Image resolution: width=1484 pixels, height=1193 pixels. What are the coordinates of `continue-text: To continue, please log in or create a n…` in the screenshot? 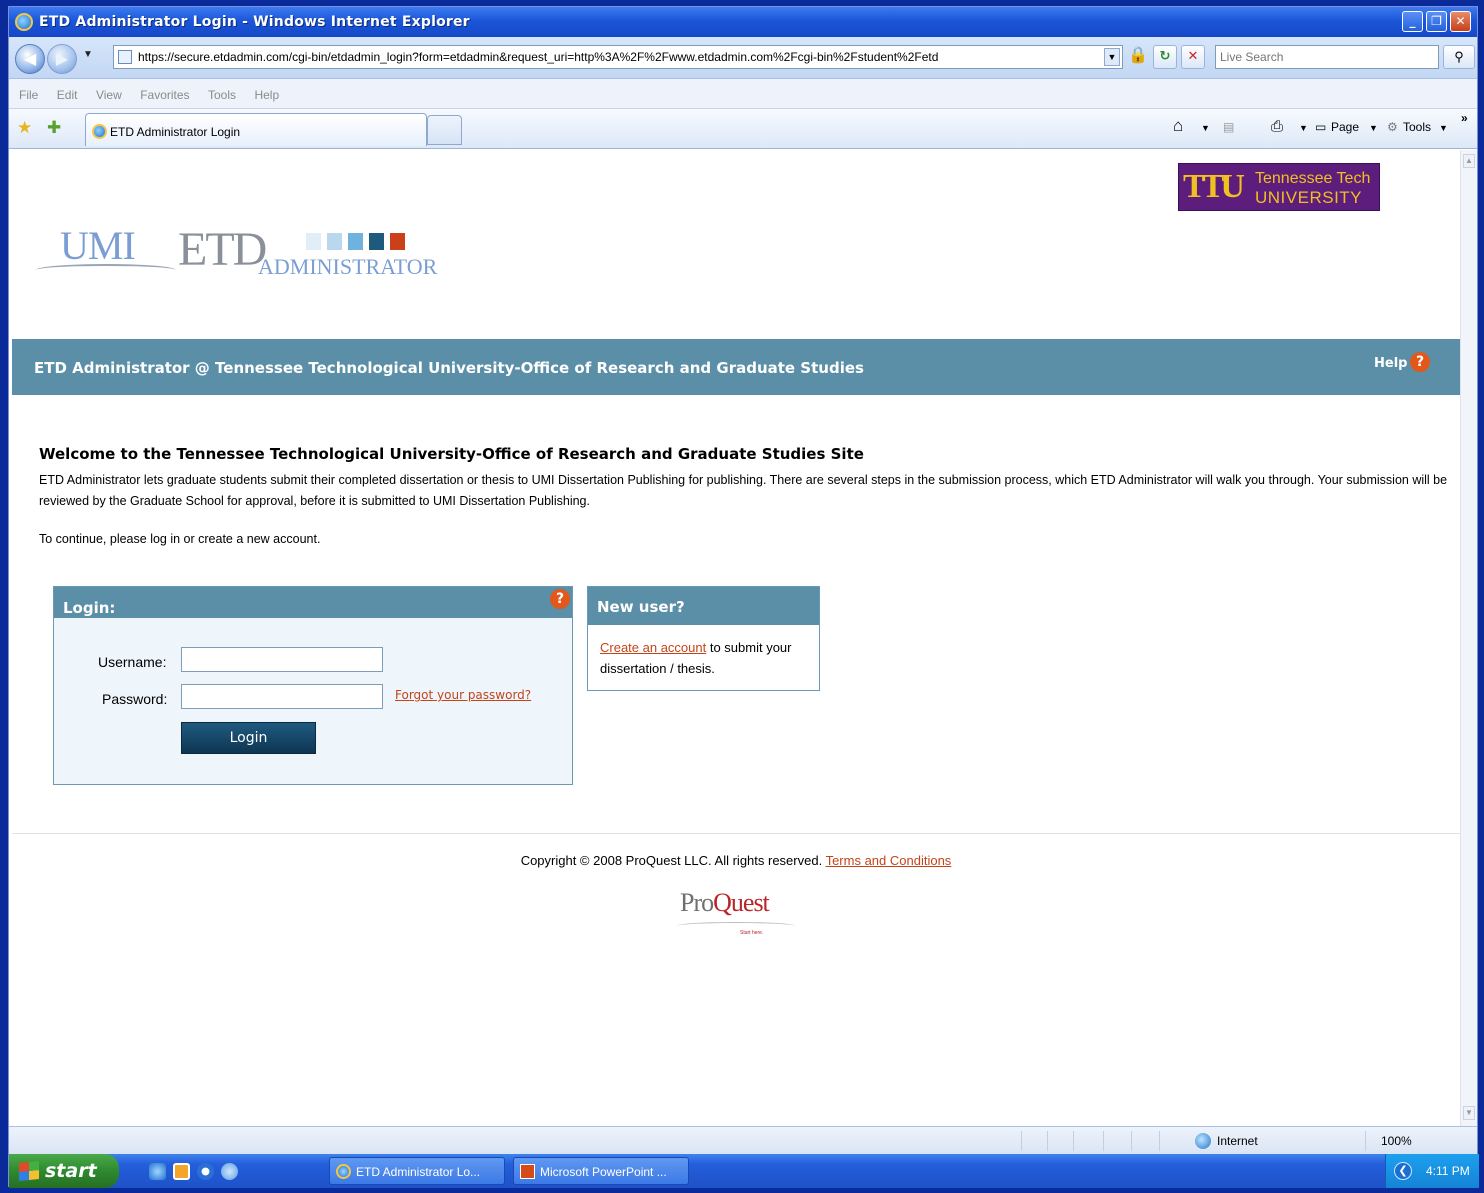 It's located at (180, 539).